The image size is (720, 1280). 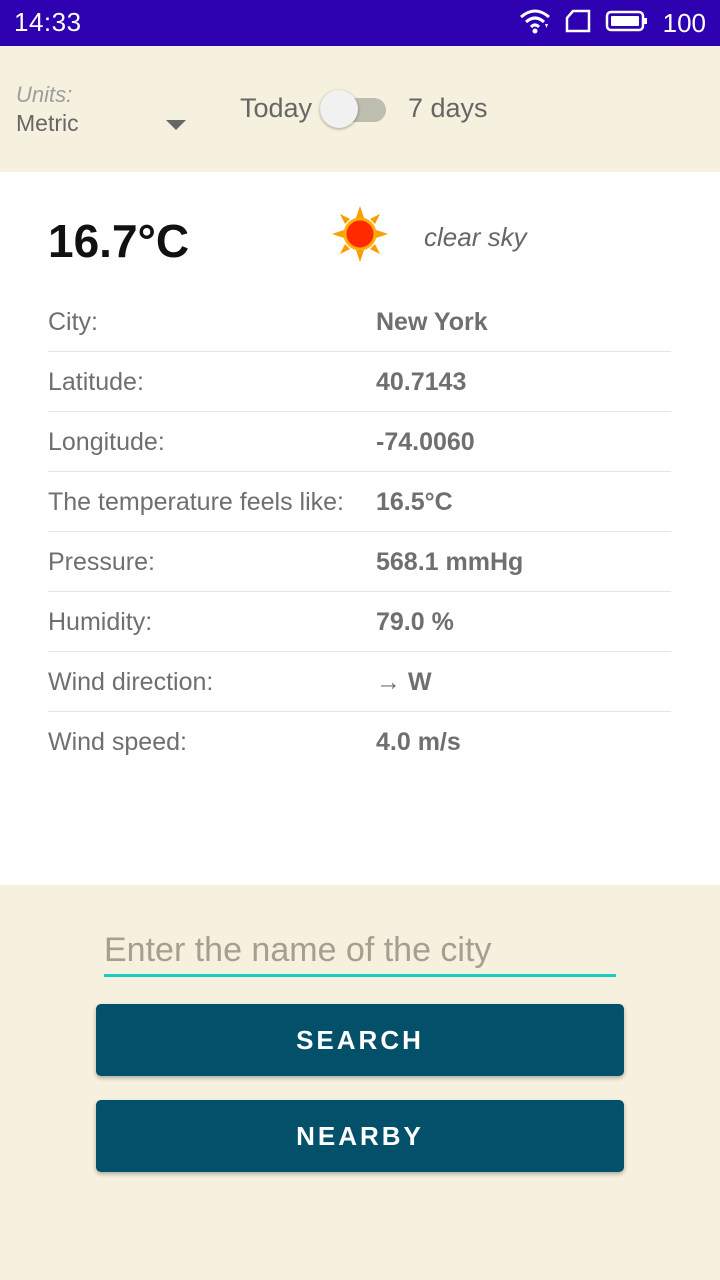 I want to click on status-icons: 100, so click(x=612, y=23).